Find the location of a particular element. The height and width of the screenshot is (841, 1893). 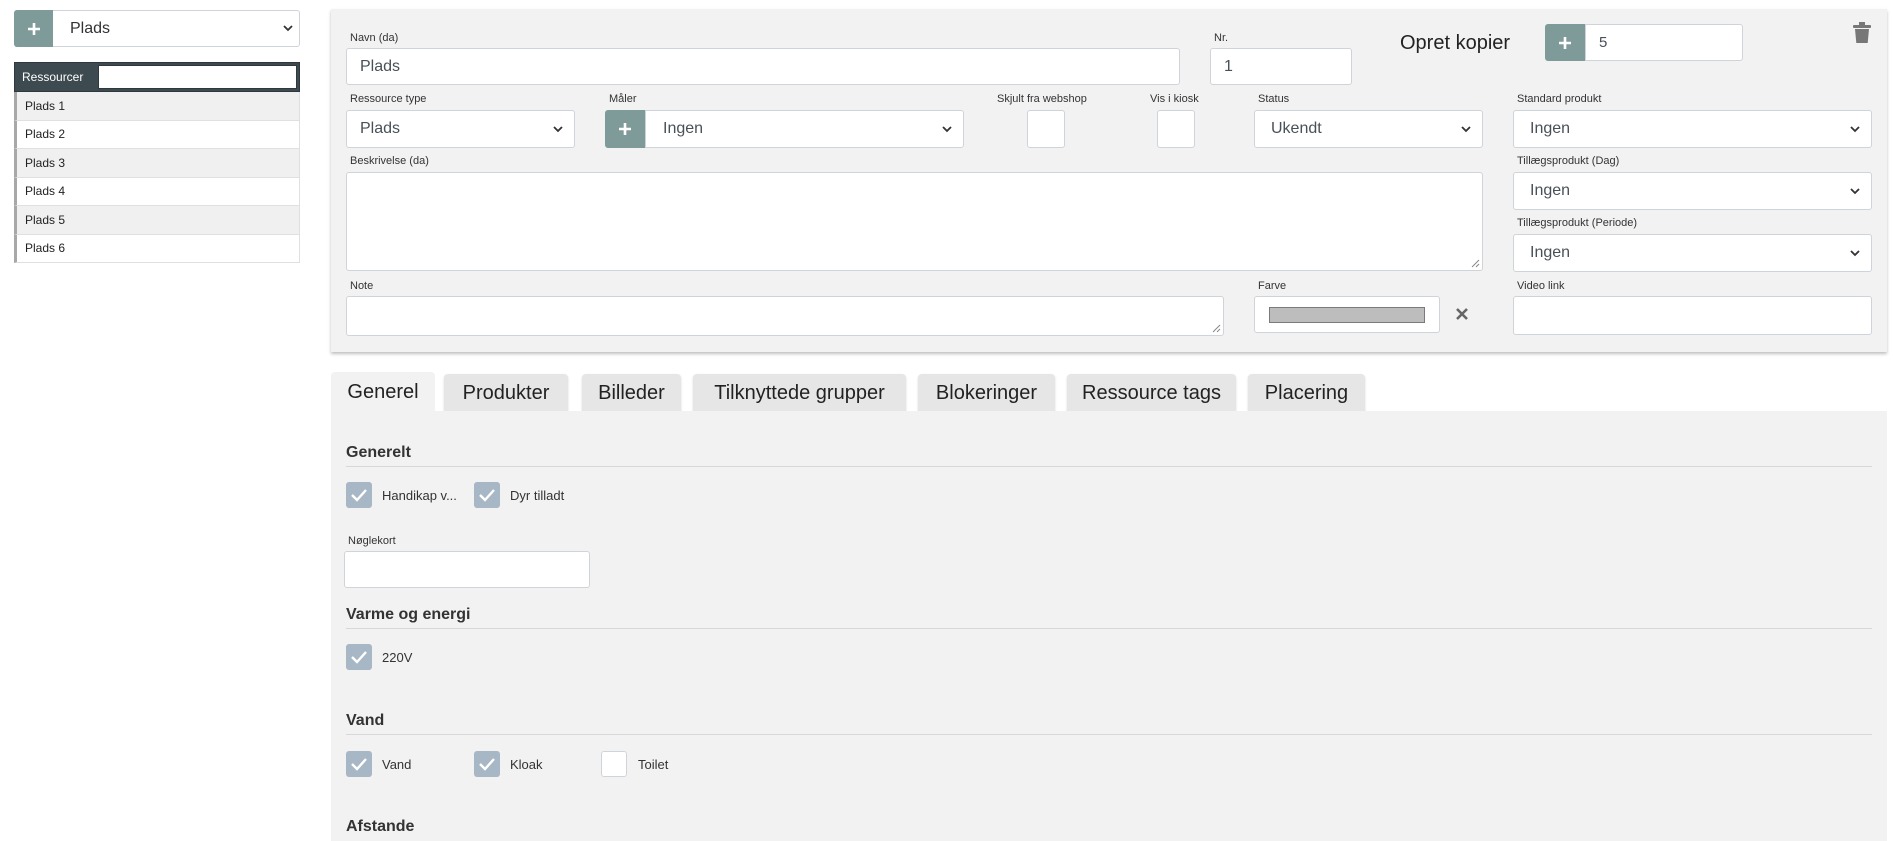

220v-checkbox is located at coordinates (359, 657).